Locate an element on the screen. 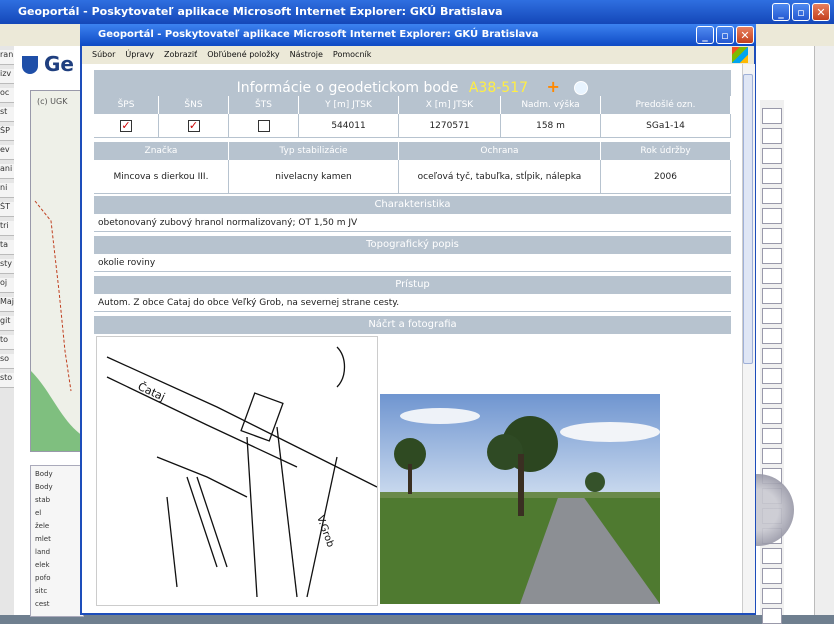 Image resolution: width=834 pixels, height=624 pixels. left-panel-label: sto is located at coordinates (7, 380).